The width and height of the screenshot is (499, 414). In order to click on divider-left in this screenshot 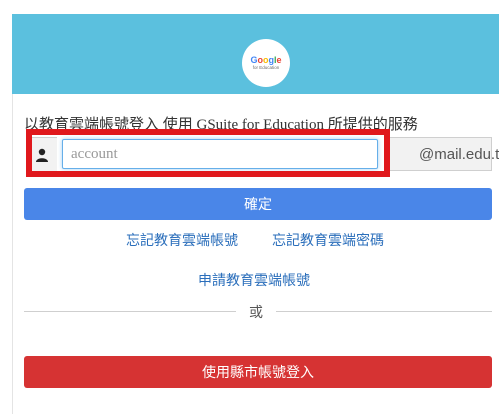, I will do `click(130, 311)`.